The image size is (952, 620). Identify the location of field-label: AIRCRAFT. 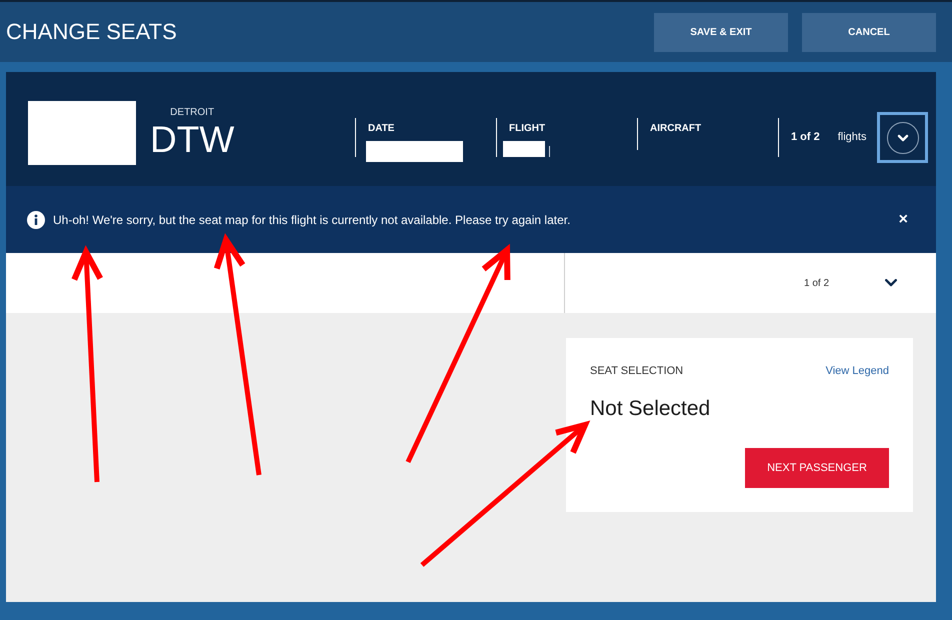
(676, 129).